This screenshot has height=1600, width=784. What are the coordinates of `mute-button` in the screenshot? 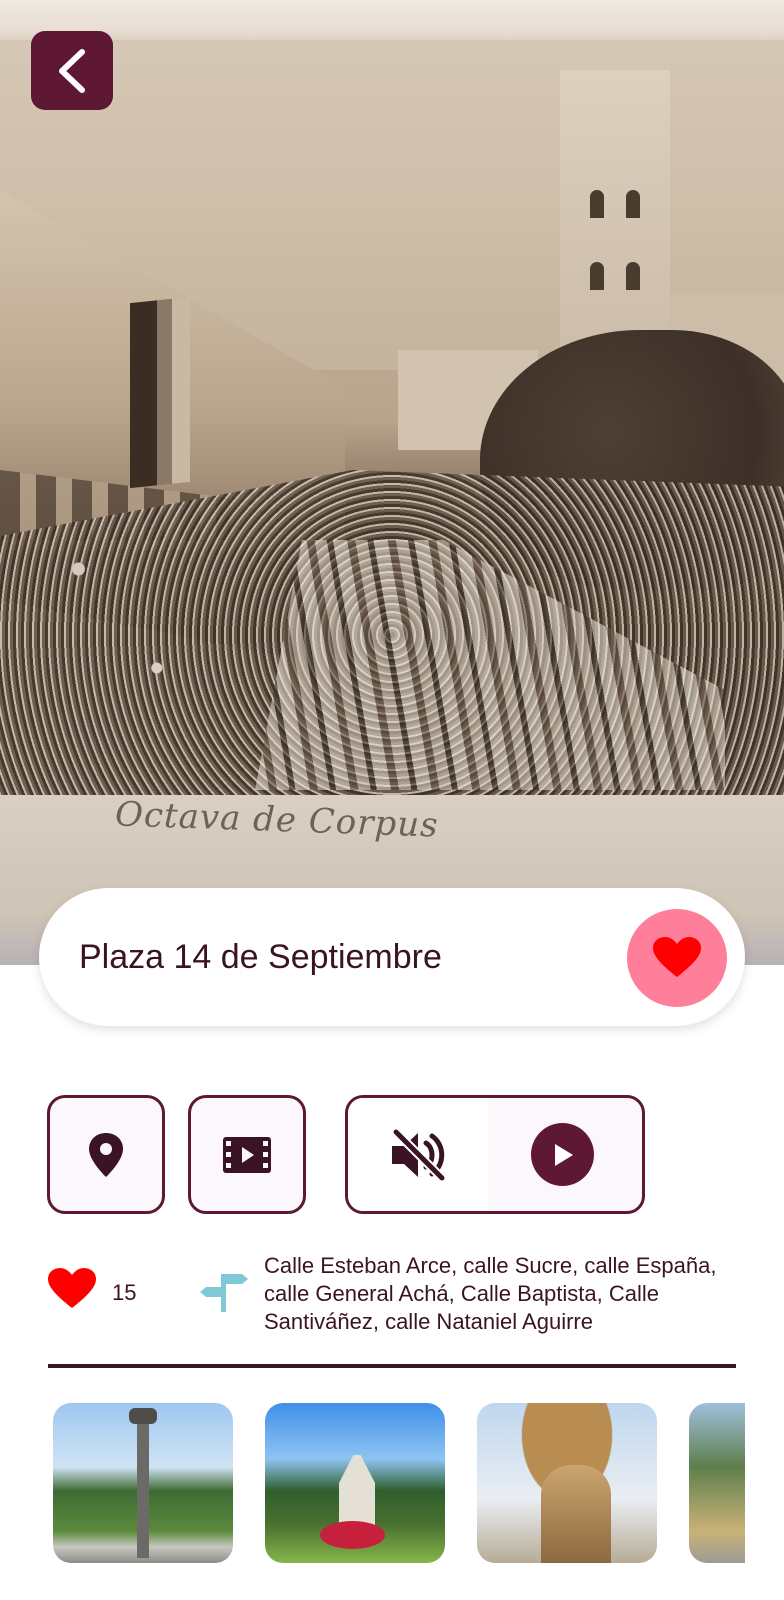 It's located at (418, 1154).